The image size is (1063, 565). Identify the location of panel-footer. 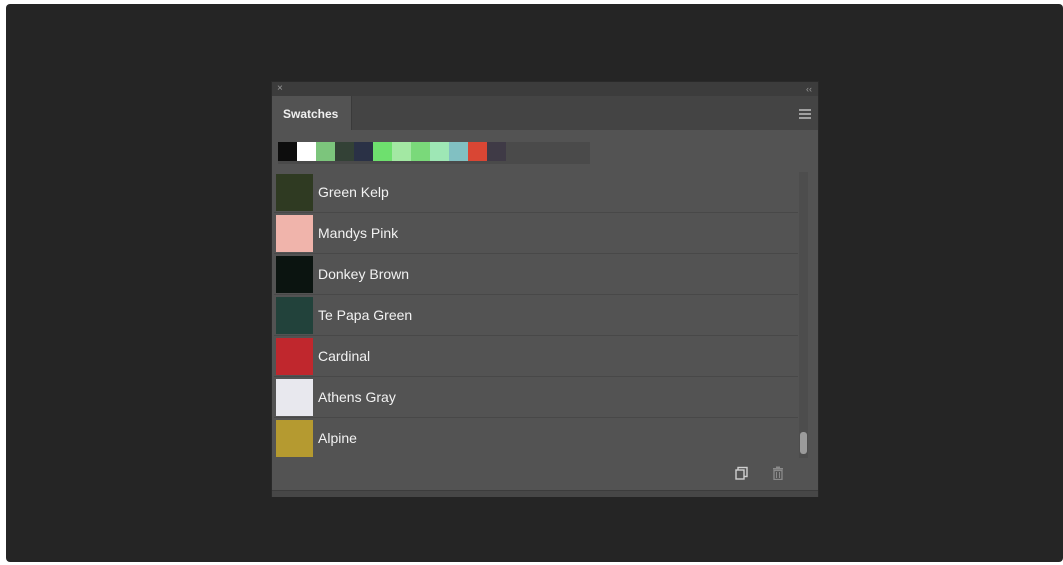
(545, 493).